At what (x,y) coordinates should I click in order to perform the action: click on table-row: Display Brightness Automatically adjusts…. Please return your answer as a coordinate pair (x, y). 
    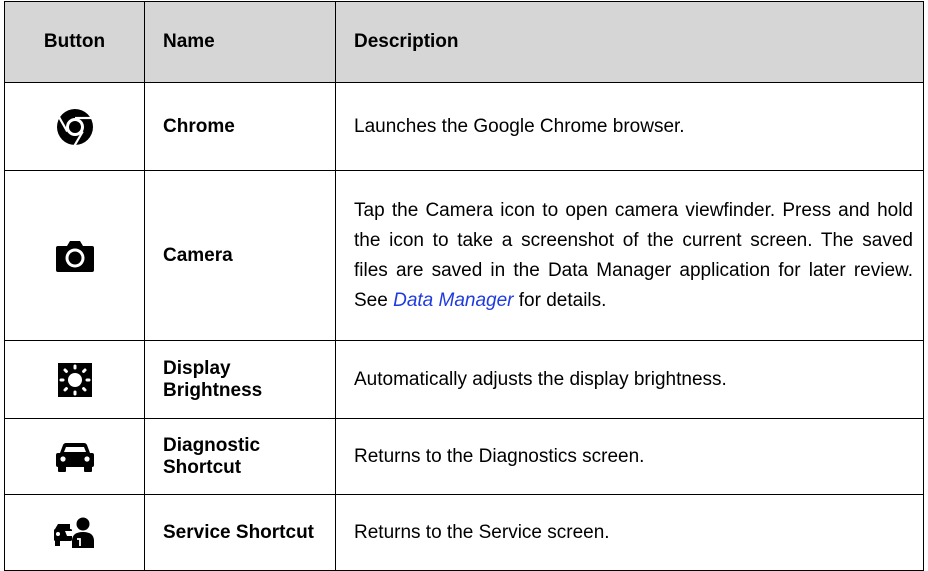
    Looking at the image, I should click on (464, 379).